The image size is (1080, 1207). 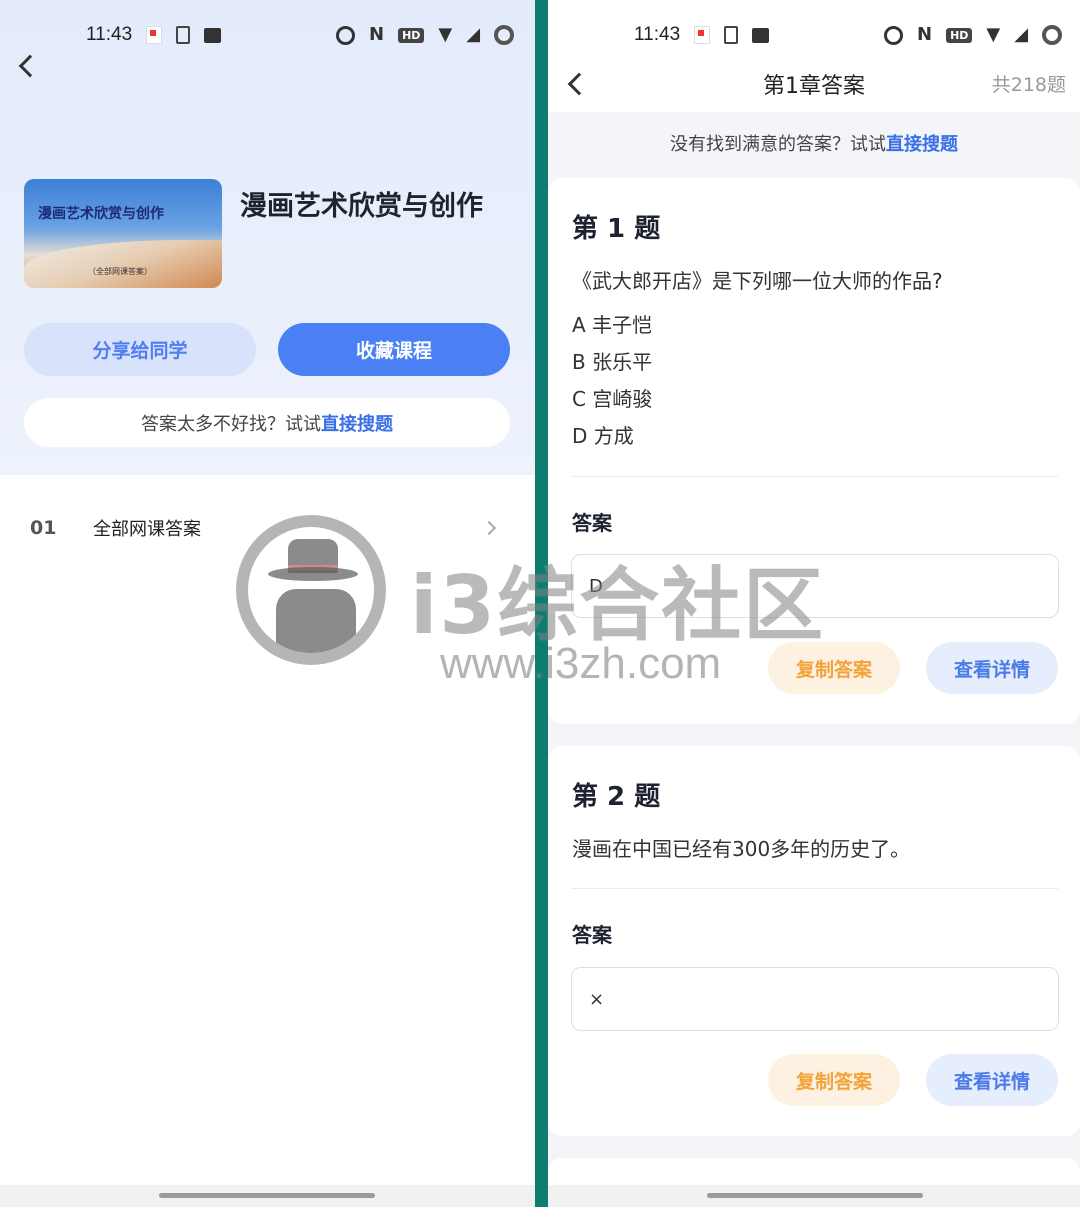 What do you see at coordinates (140, 349) in the screenshot?
I see `share-button: 分享给同学` at bounding box center [140, 349].